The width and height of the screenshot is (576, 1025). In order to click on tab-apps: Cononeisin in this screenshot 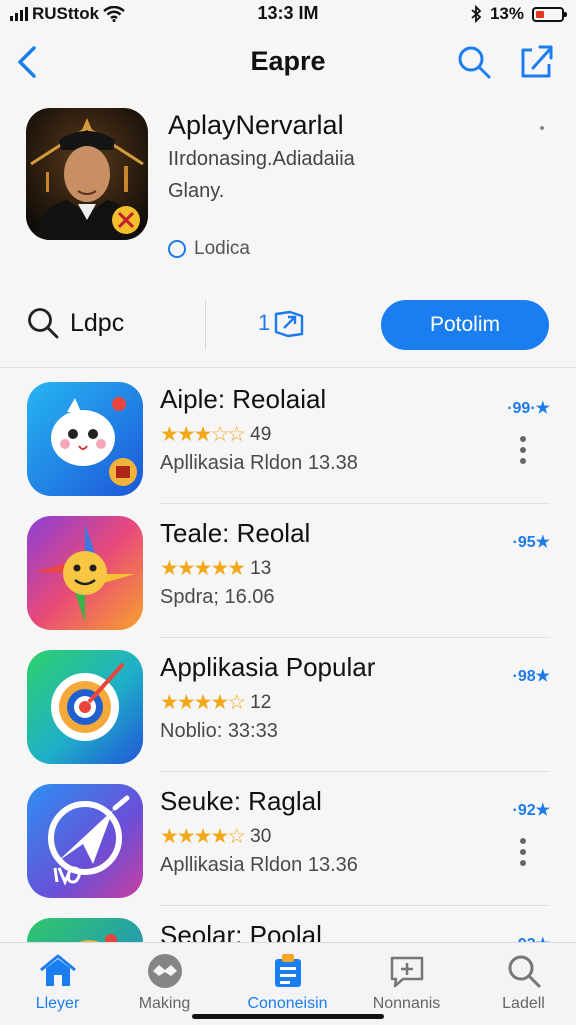, I will do `click(287, 982)`.